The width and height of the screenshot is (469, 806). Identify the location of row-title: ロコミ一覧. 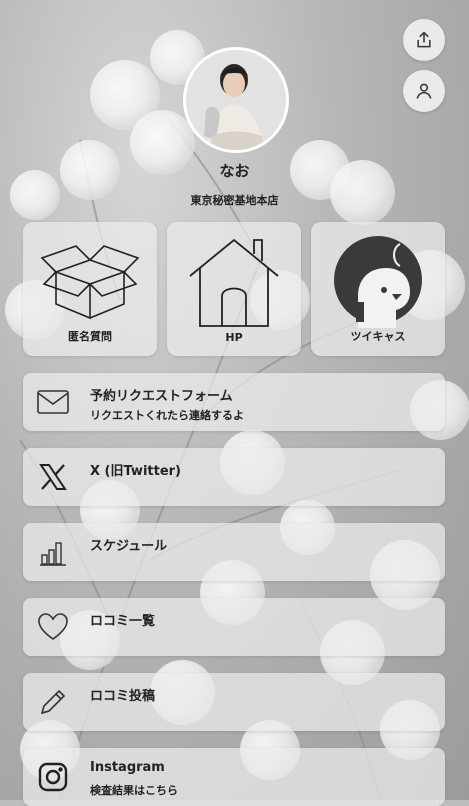
(123, 621).